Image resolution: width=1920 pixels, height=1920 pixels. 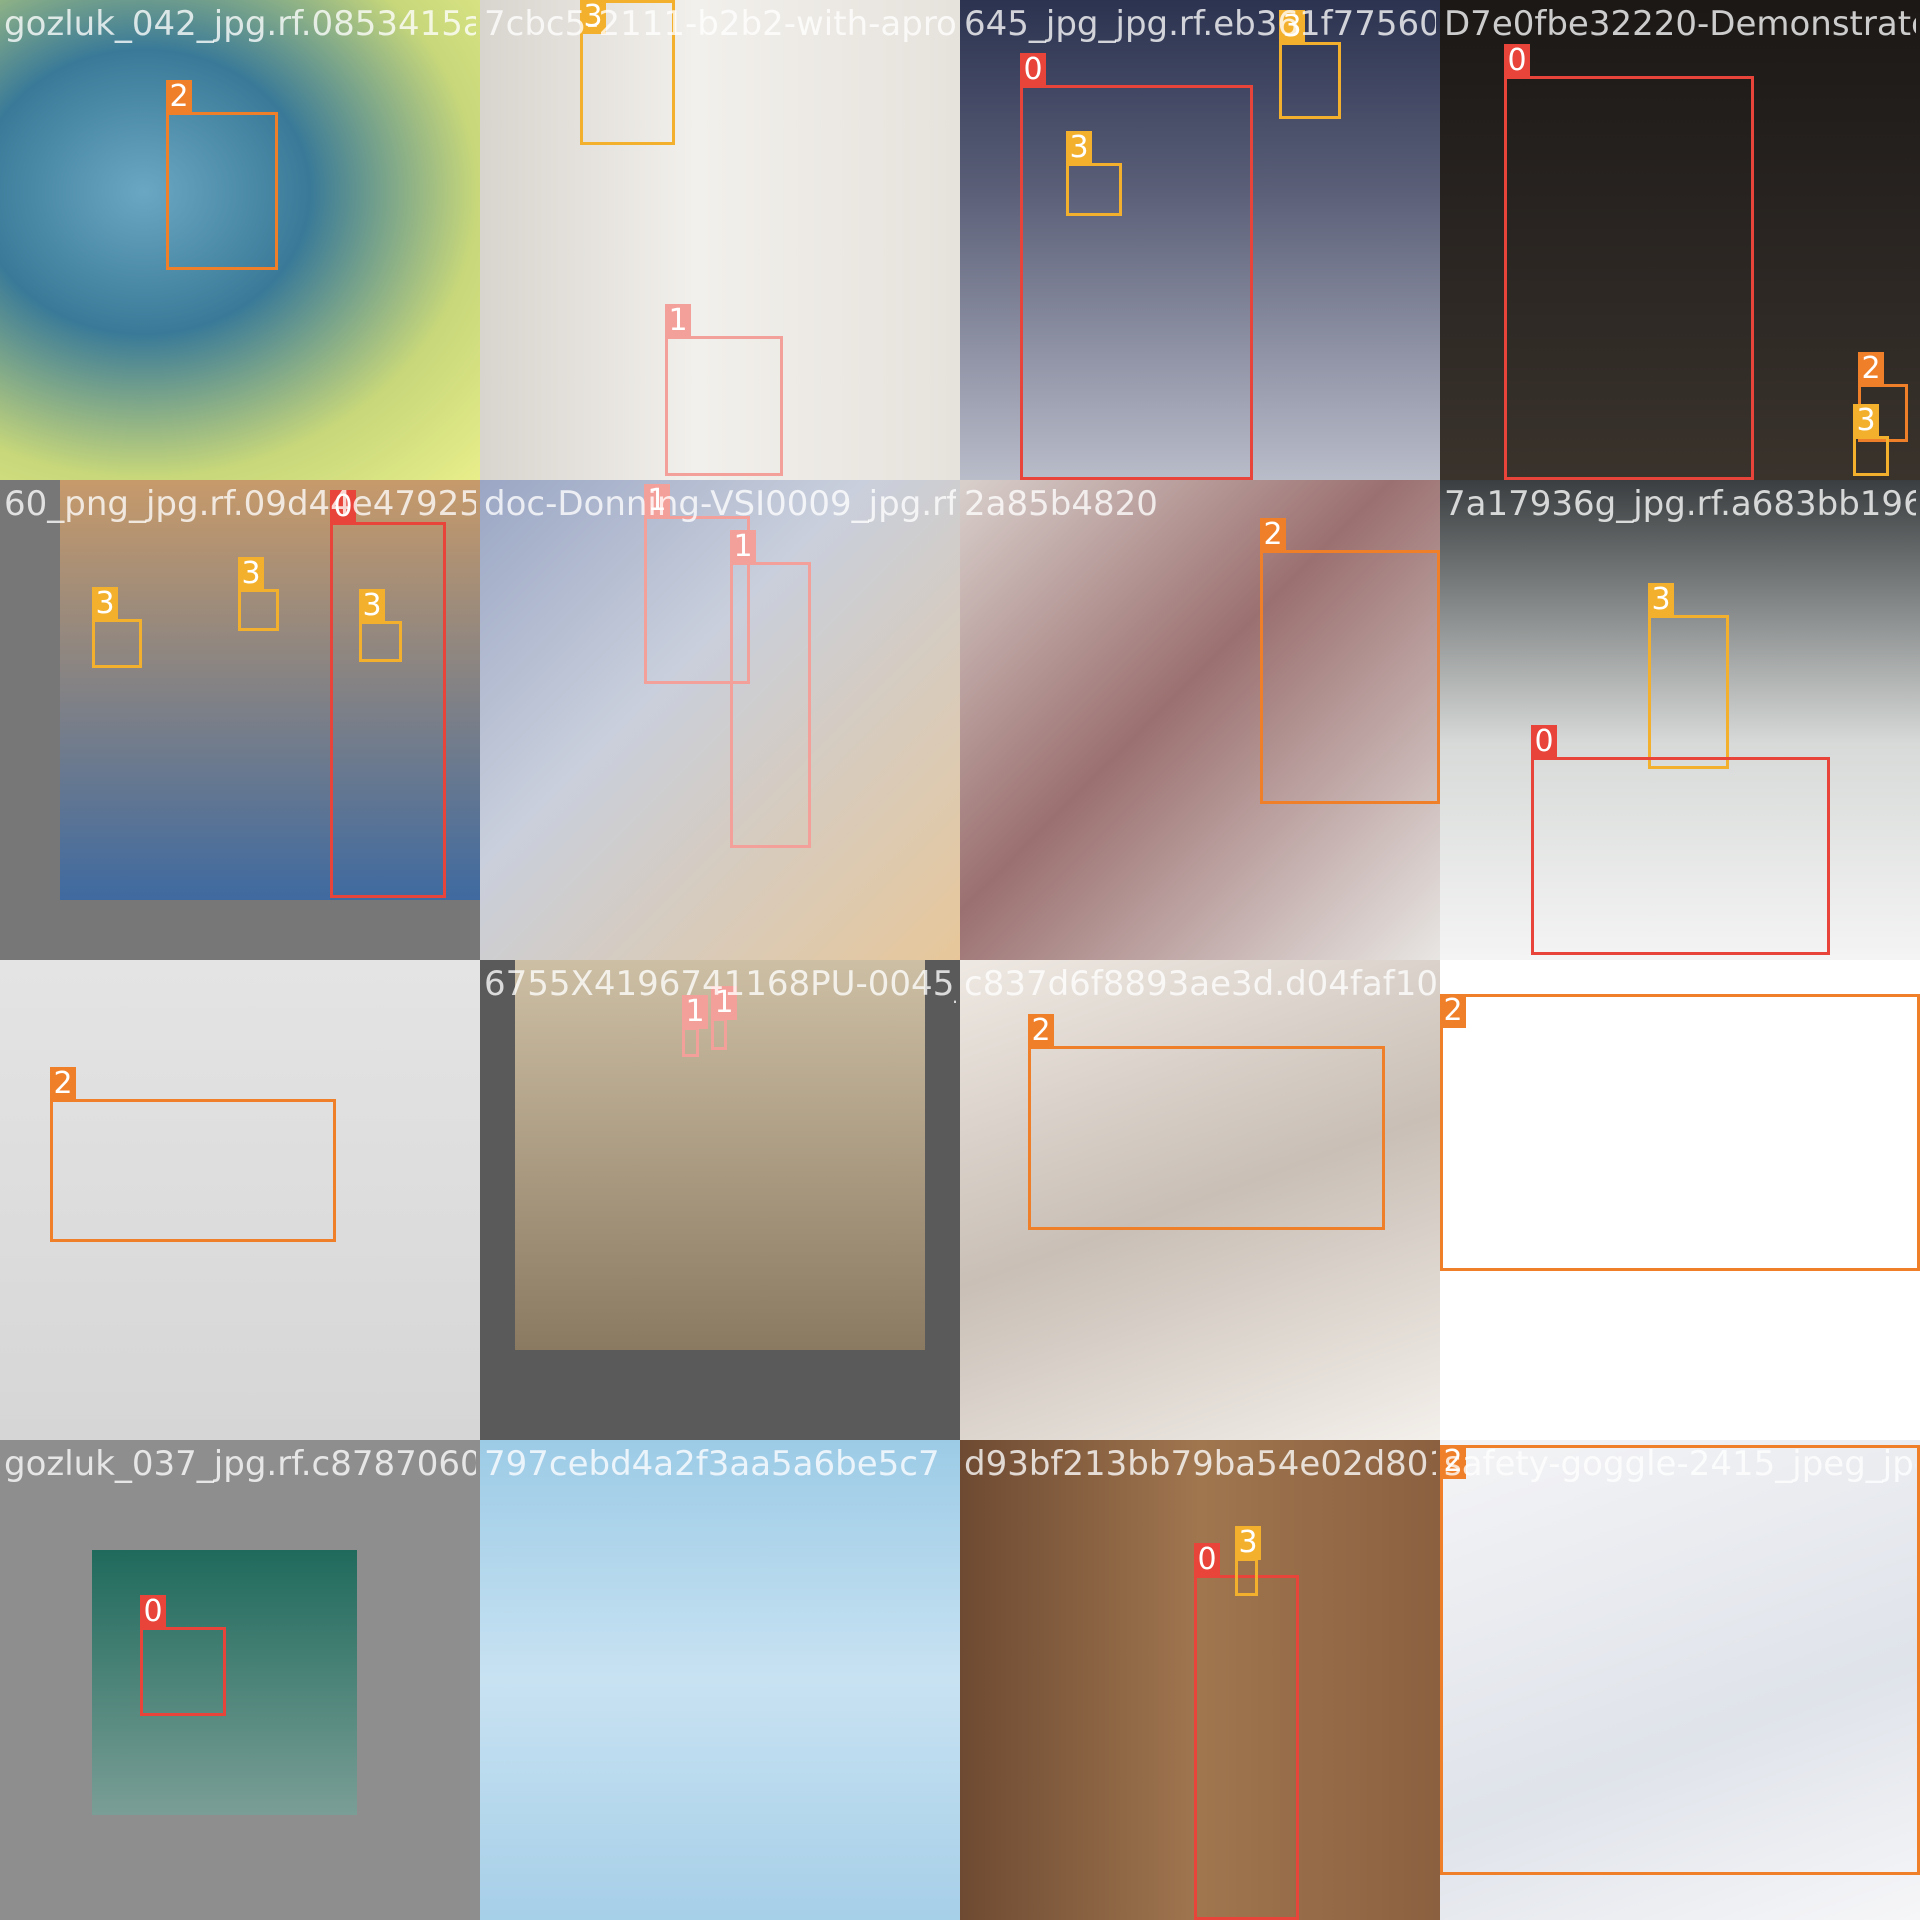 What do you see at coordinates (1200, 24) in the screenshot?
I see `tile-filename: 645_jpg_jpg.rf.eb361f77560` at bounding box center [1200, 24].